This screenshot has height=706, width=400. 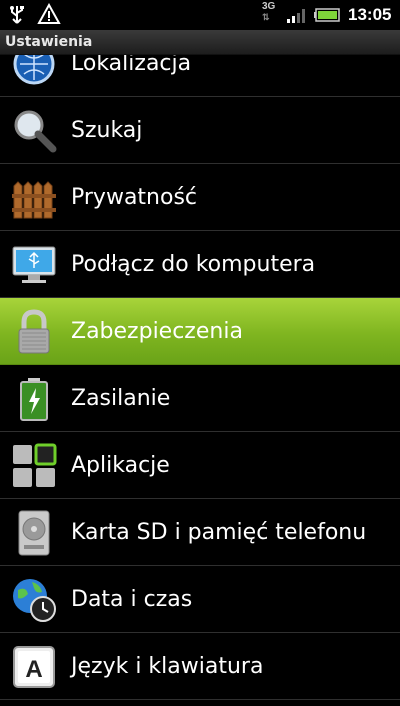 I want to click on keyboard-key-icon: A, so click(x=34, y=667).